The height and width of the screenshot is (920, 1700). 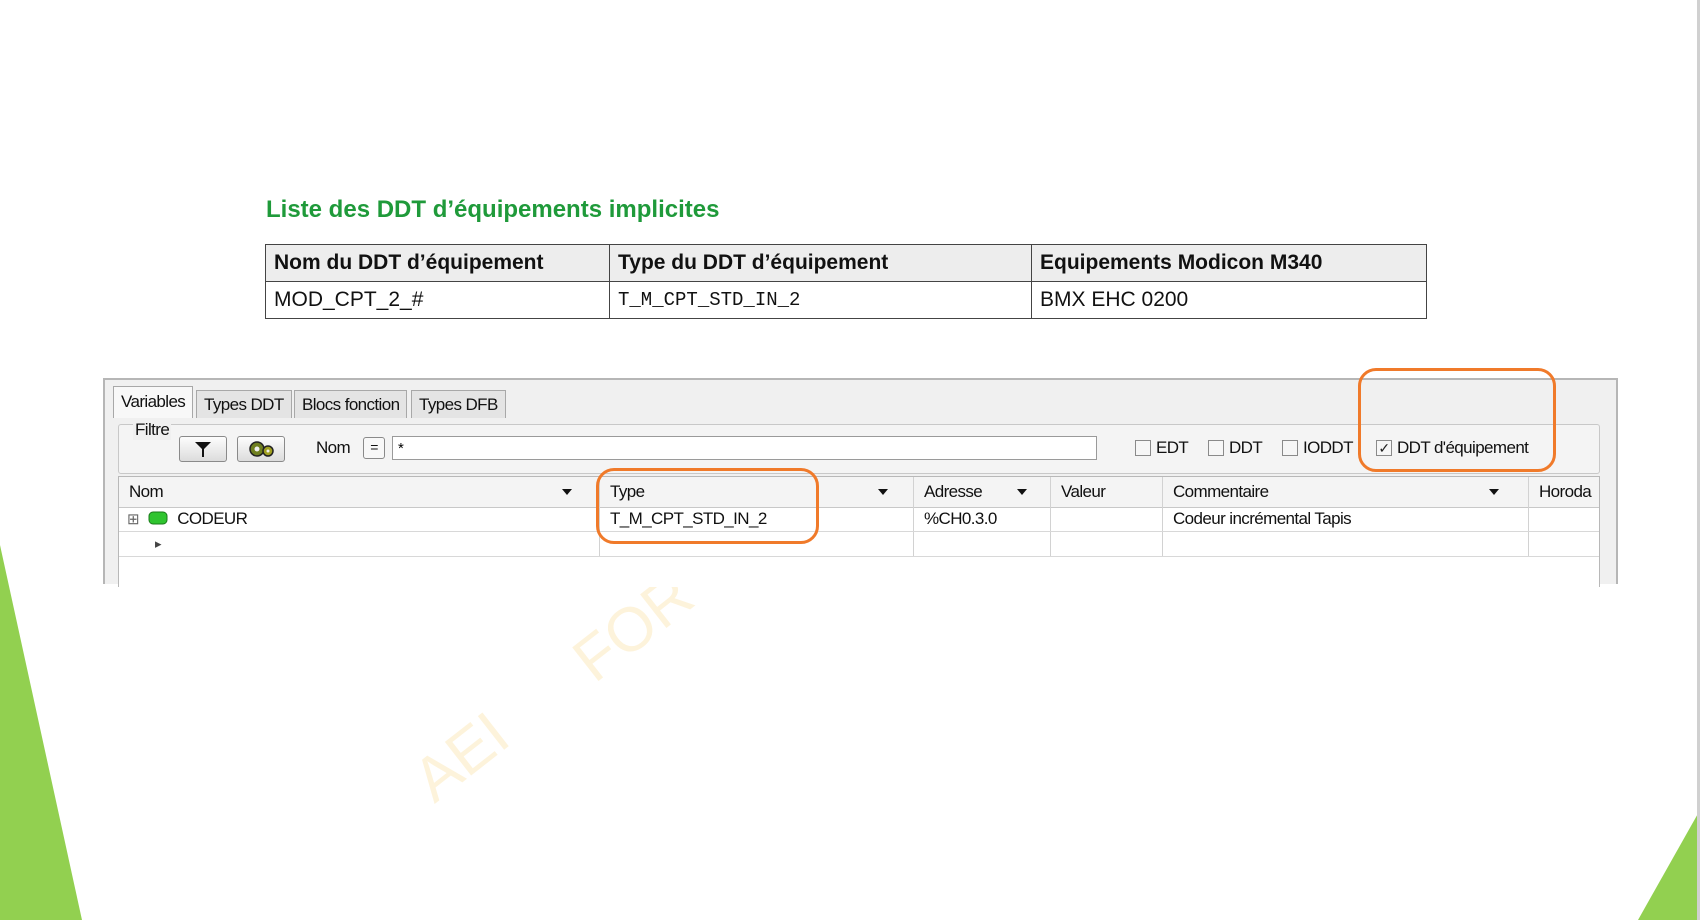 I want to click on ref-cell-type: T_M_CPT_STD_IN_2, so click(x=820, y=300).